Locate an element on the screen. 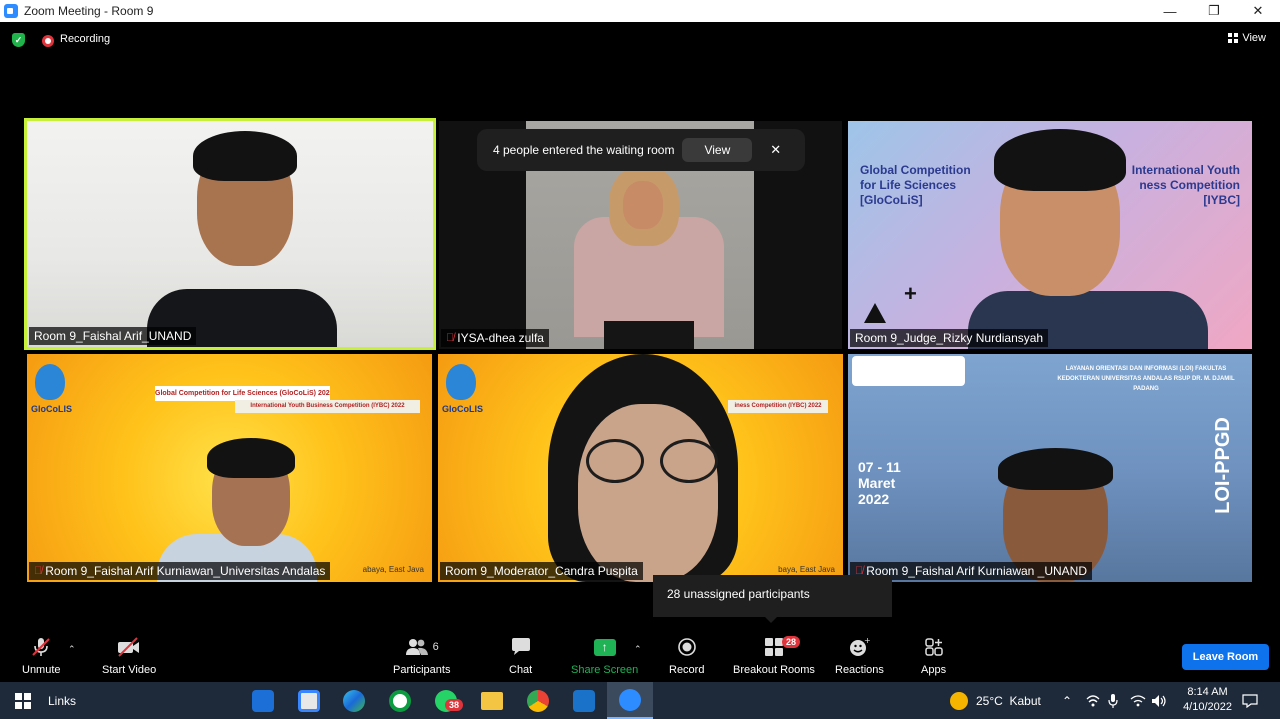 This screenshot has height=719, width=1280. minimize-button: — is located at coordinates (1170, 11).